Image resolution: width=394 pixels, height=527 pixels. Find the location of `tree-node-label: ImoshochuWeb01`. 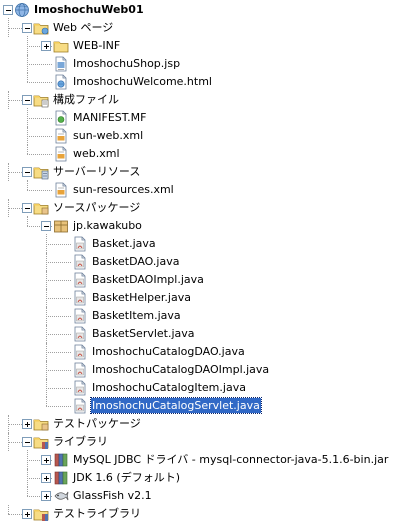

tree-node-label: ImoshochuWeb01 is located at coordinates (89, 9).